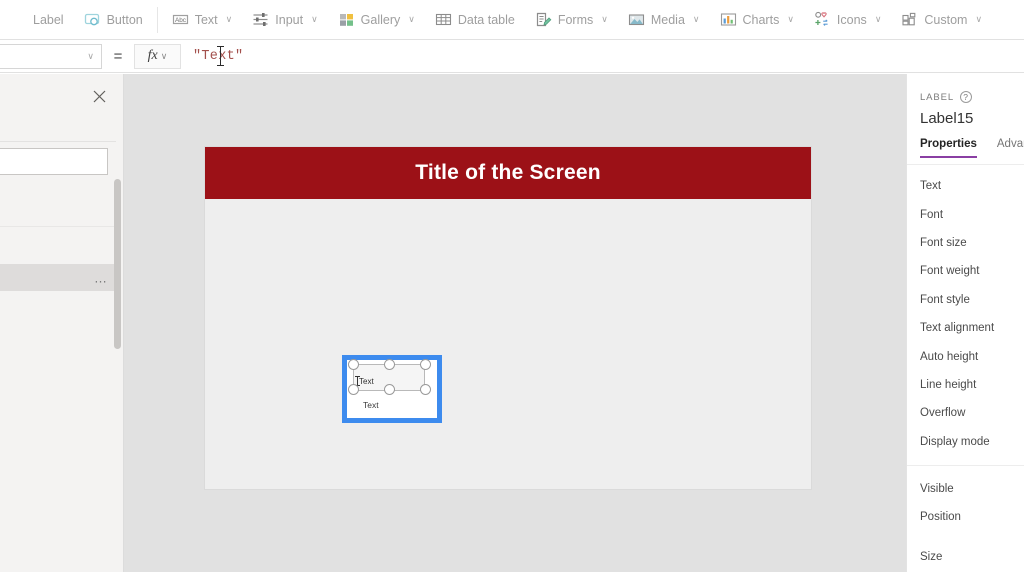 The image size is (1024, 572). Describe the element at coordinates (206, 19) in the screenshot. I see `toolbar-item-text-text: Text` at that location.